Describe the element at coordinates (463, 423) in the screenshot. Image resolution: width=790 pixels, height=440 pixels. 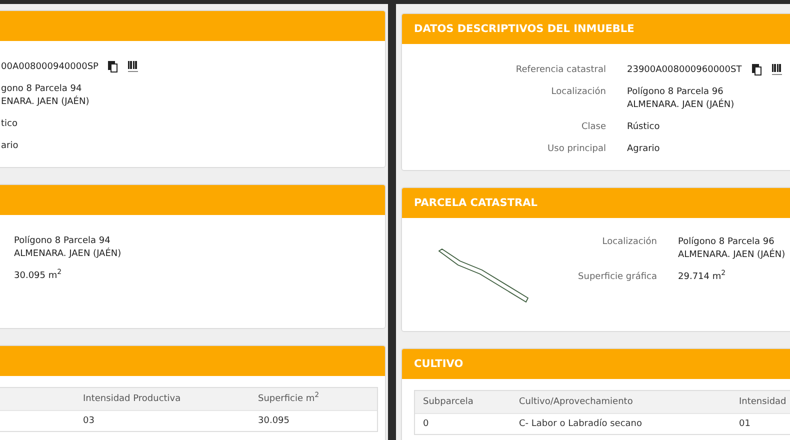
I see `table-cell: 0` at that location.